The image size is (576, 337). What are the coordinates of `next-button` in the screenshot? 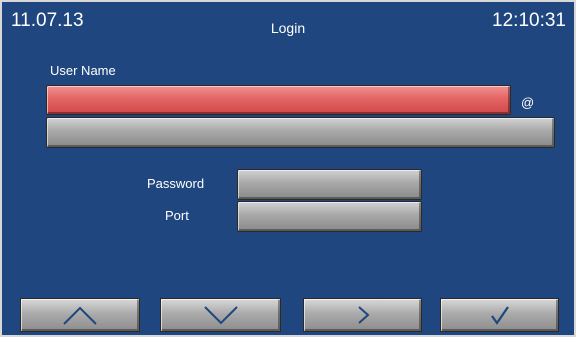 It's located at (362, 315).